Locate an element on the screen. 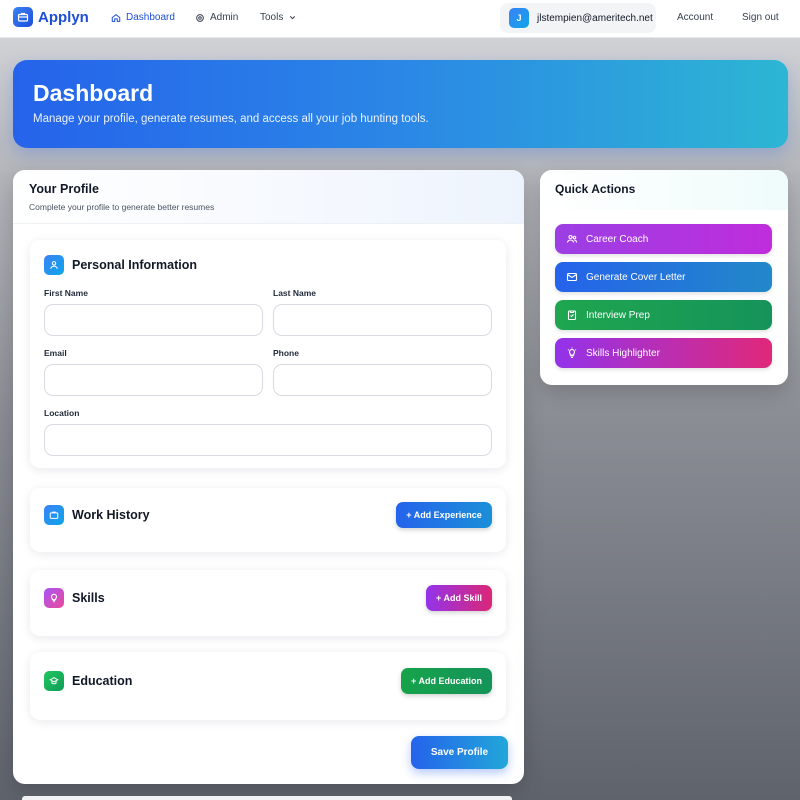 The width and height of the screenshot is (800, 800). location-field is located at coordinates (268, 440).